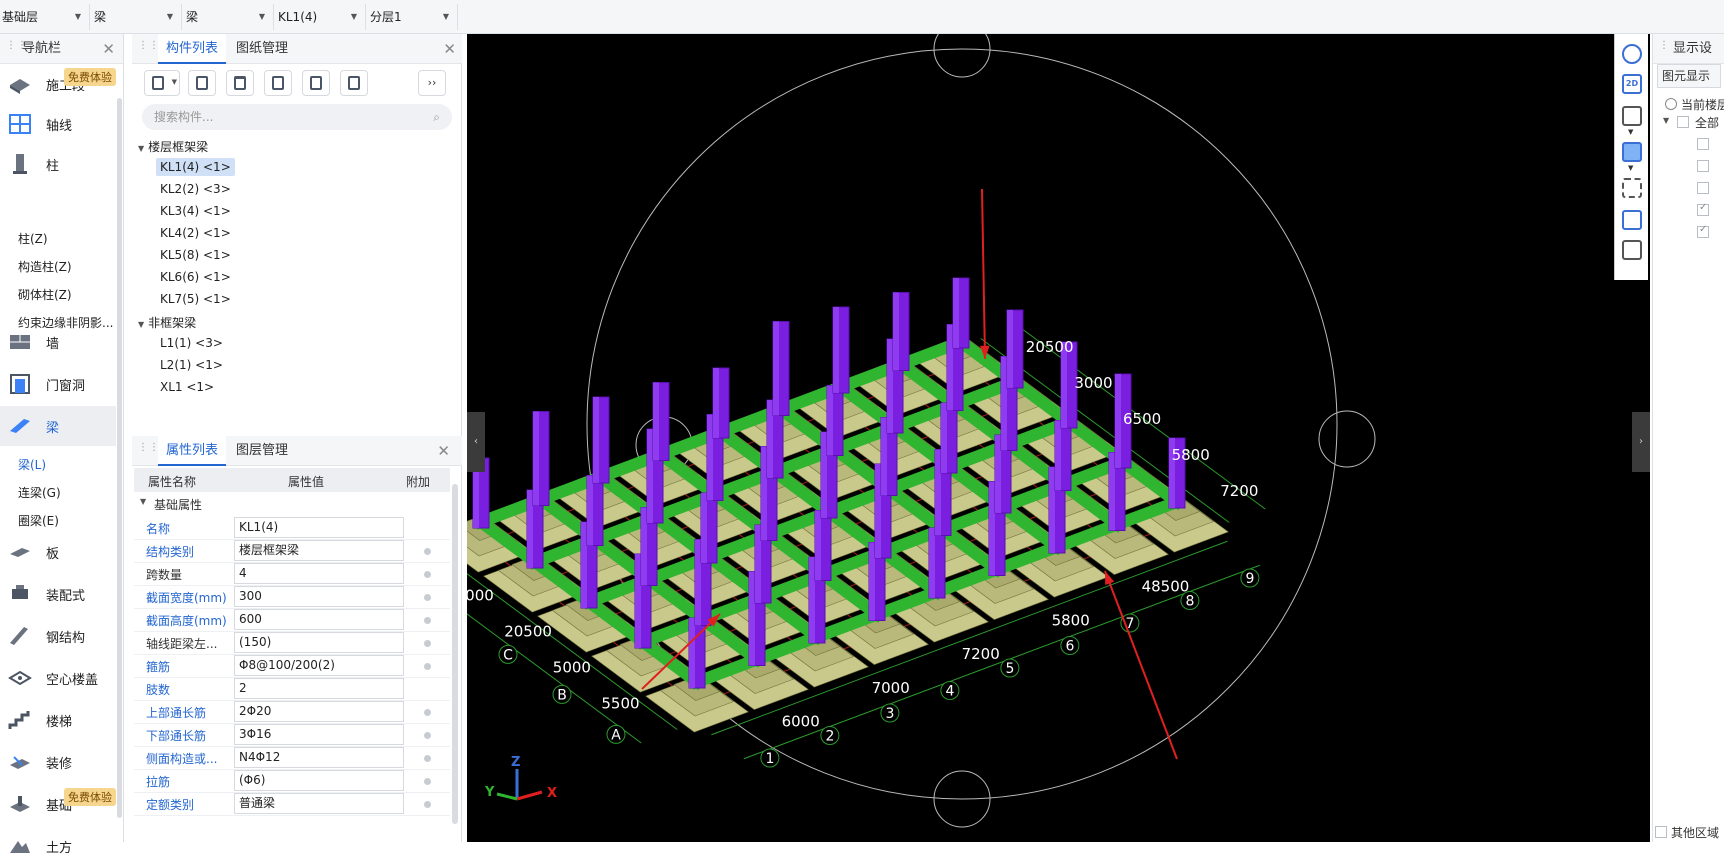 This screenshot has width=1724, height=866. Describe the element at coordinates (191, 343) in the screenshot. I see `tree-item: L1(1) <3>` at that location.